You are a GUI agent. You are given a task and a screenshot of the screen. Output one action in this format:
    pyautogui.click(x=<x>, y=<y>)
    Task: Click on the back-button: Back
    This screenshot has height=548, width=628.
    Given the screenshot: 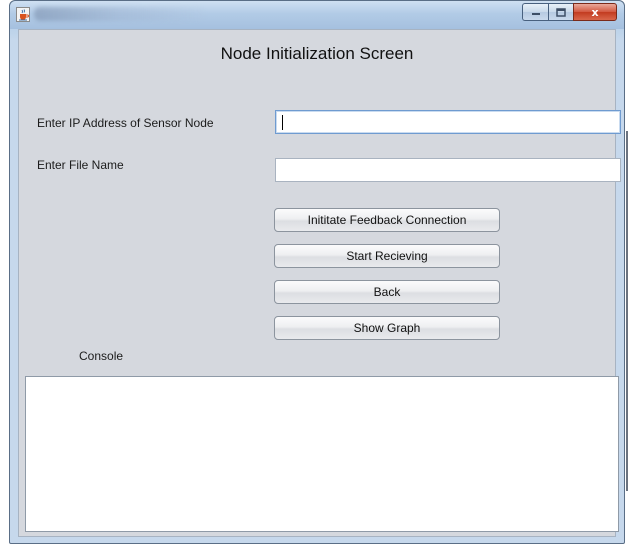 What is the action you would take?
    pyautogui.click(x=387, y=292)
    